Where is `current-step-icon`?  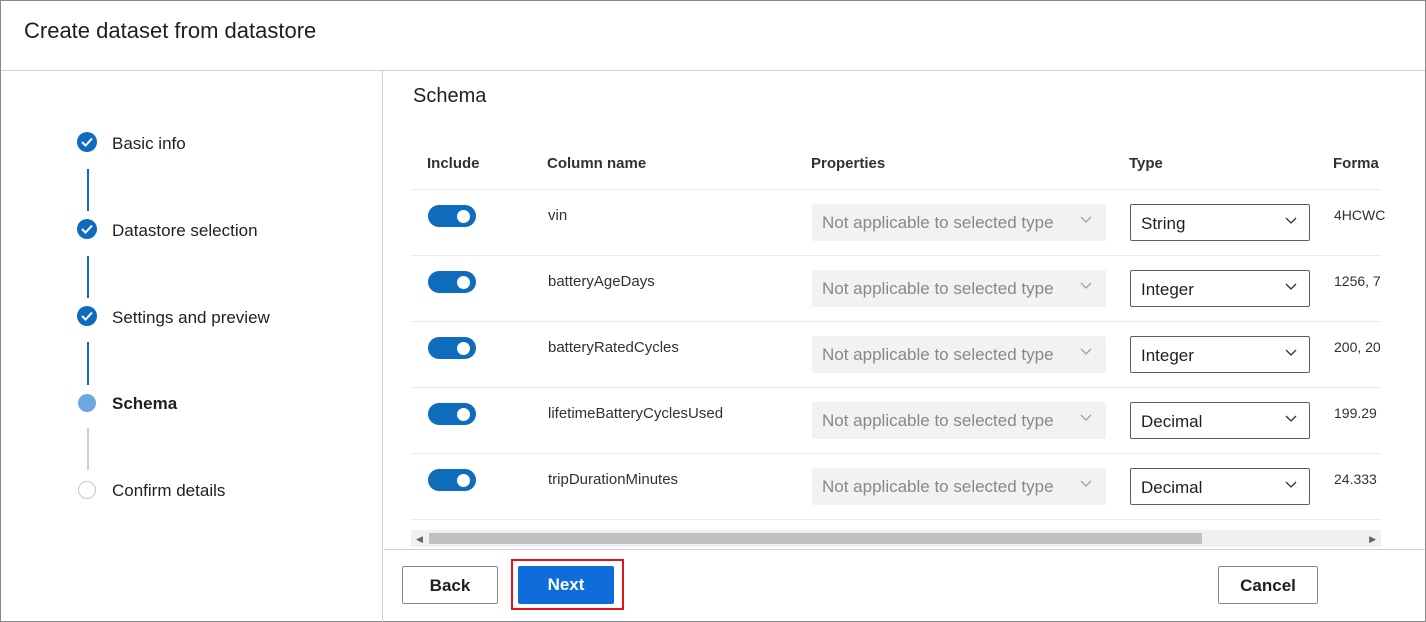
current-step-icon is located at coordinates (87, 403).